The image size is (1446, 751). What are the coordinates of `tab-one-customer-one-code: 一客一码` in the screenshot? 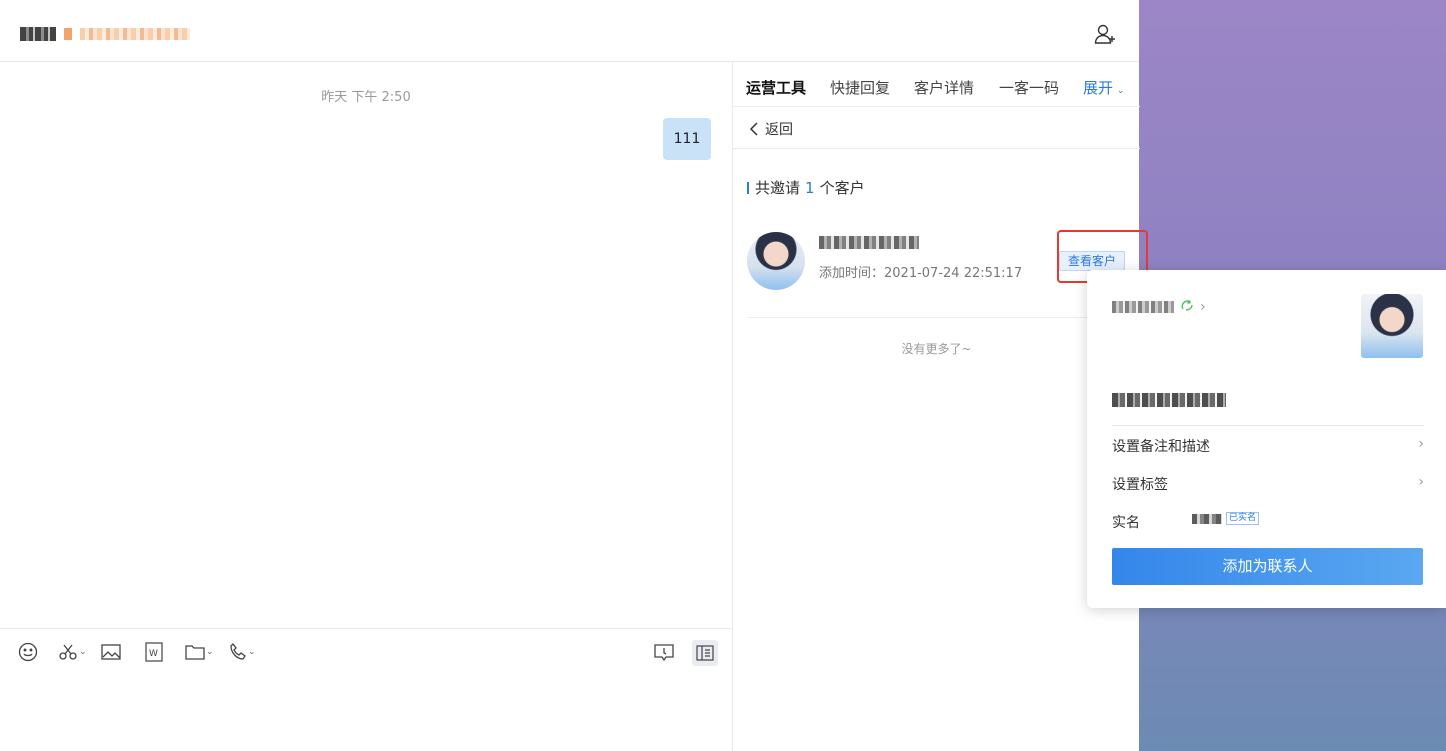 It's located at (1029, 87).